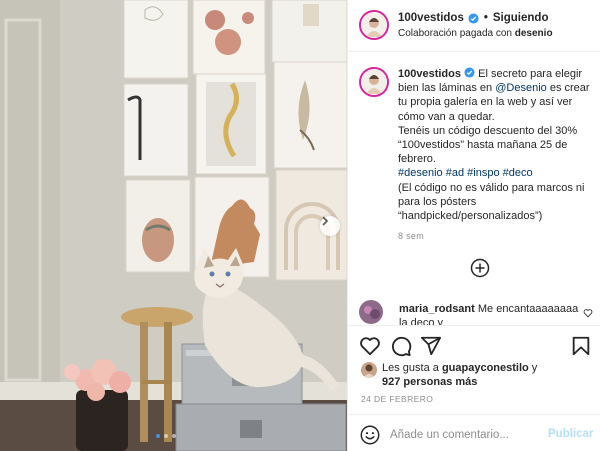 Image resolution: width=600 pixels, height=451 pixels. What do you see at coordinates (370, 435) in the screenshot?
I see `emoji-icon` at bounding box center [370, 435].